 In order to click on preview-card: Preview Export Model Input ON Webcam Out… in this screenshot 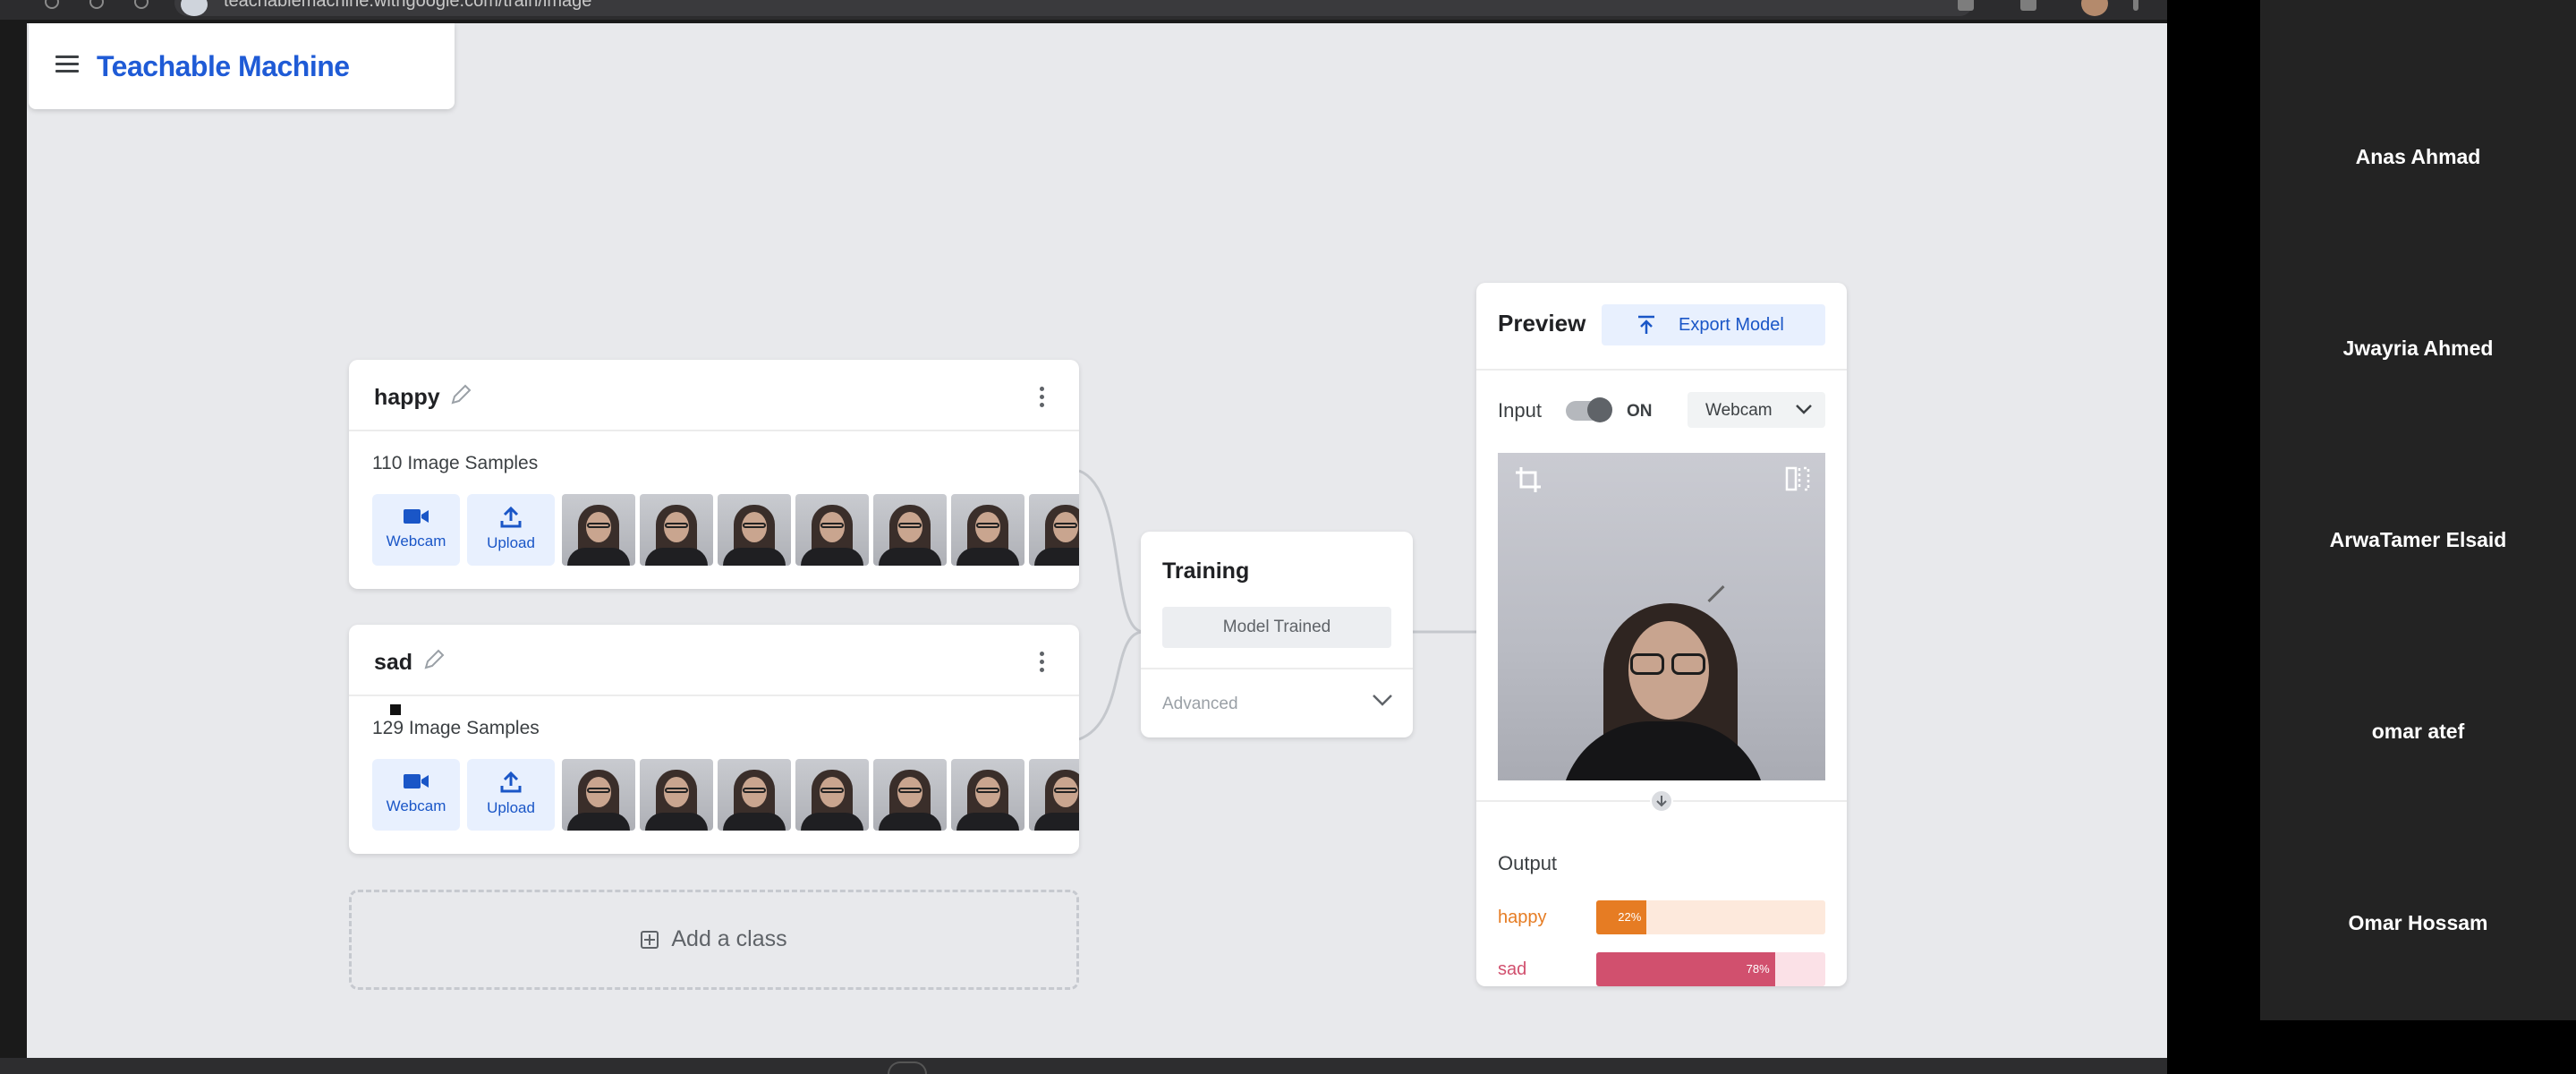, I will do `click(1661, 634)`.